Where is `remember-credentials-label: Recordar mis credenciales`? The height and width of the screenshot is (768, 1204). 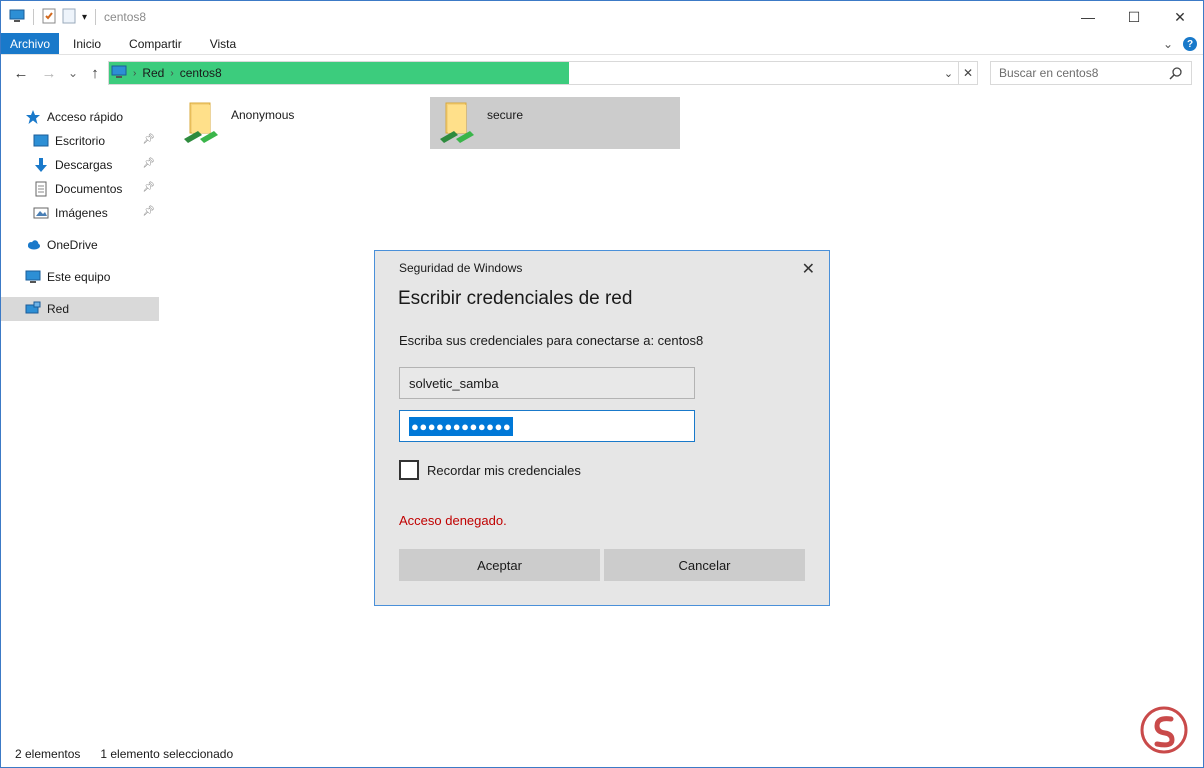
remember-credentials-label: Recordar mis credenciales is located at coordinates (504, 470).